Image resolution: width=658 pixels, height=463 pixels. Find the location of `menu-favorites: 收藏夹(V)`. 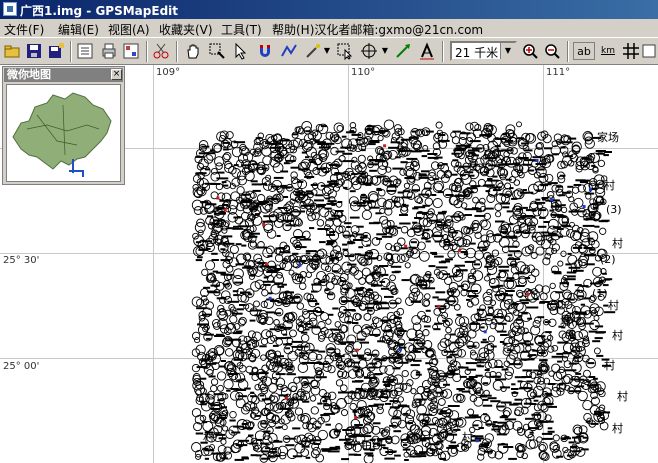

menu-favorites: 收藏夹(V) is located at coordinates (186, 29).